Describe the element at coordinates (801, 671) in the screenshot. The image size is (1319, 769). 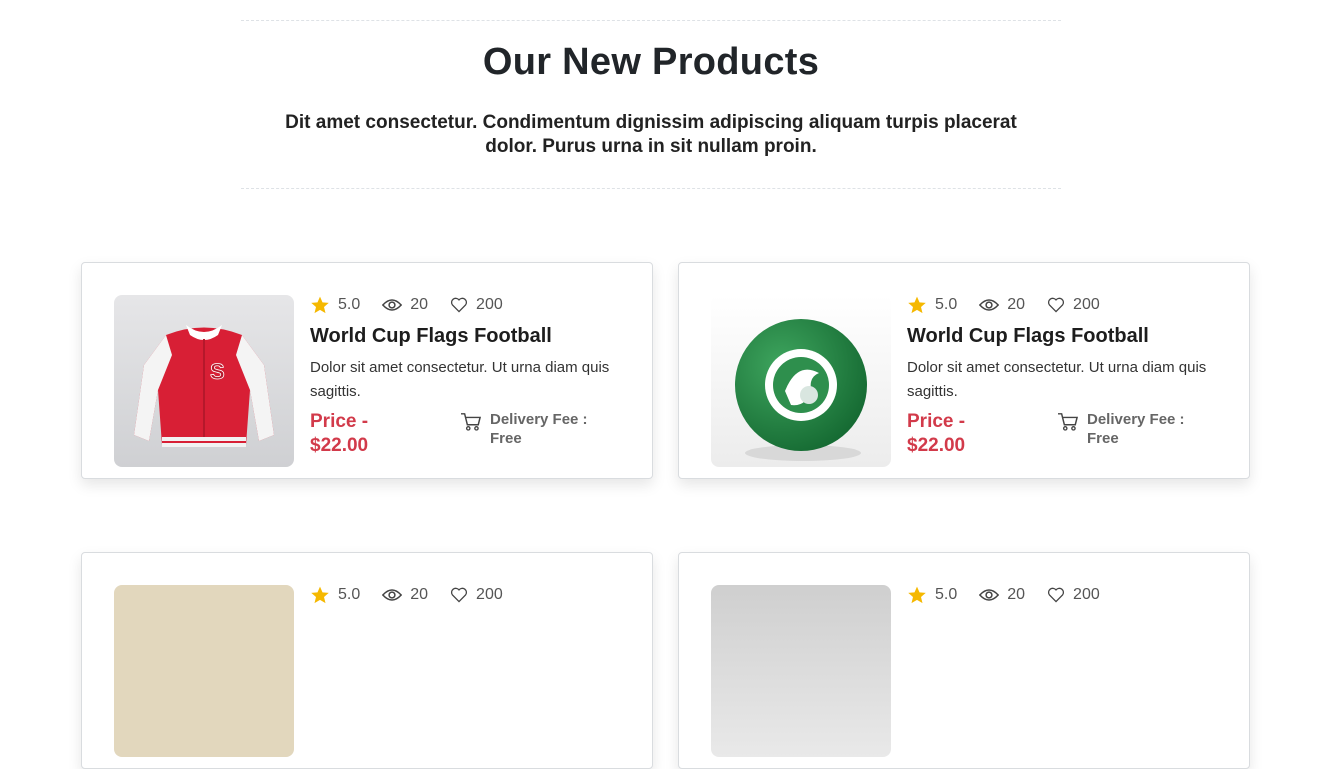
I see `product-image-grey` at that location.